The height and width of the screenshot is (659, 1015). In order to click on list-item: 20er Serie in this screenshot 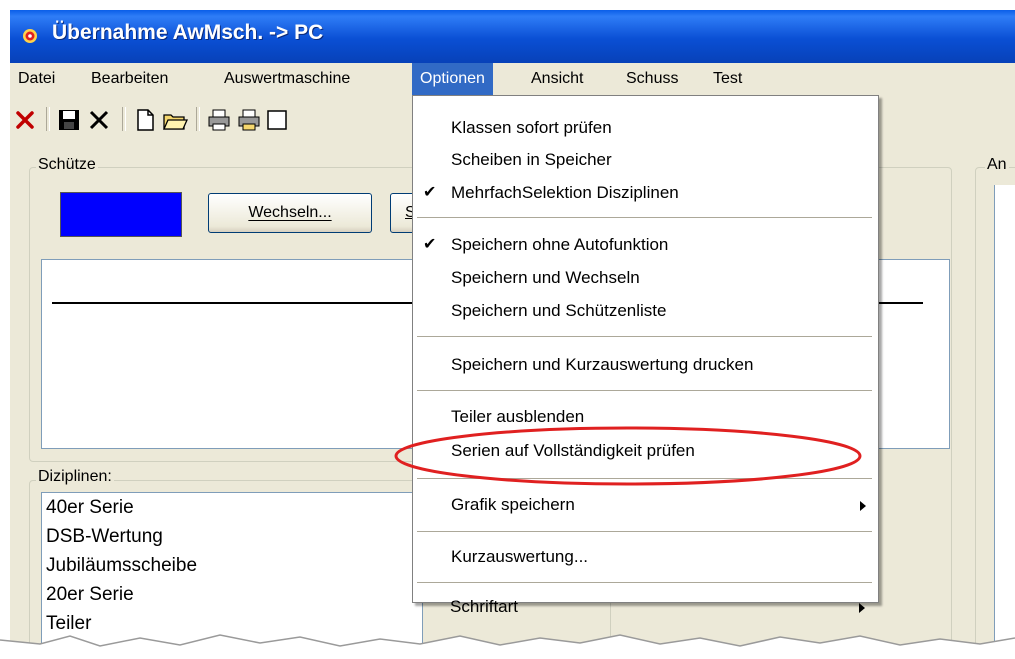, I will do `click(232, 594)`.